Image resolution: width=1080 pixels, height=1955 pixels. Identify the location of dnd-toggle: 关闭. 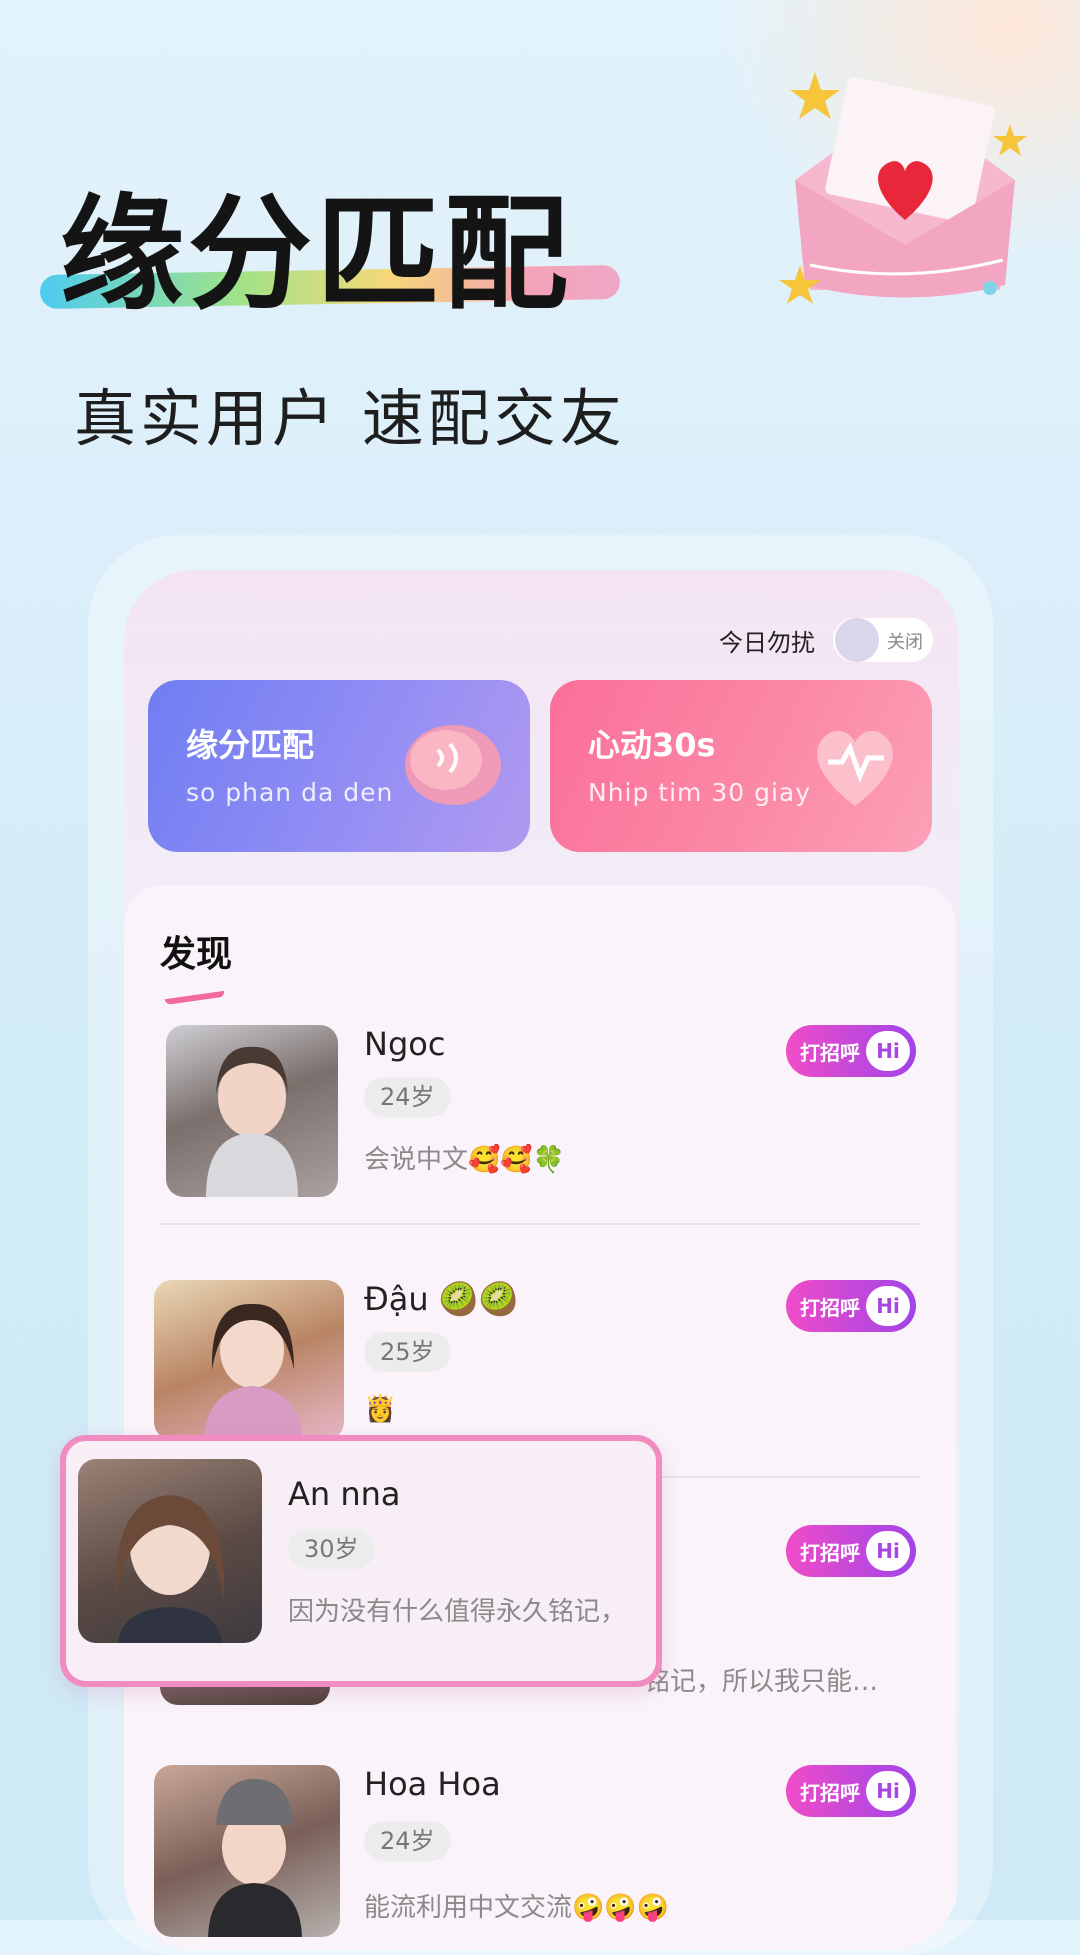
(883, 640).